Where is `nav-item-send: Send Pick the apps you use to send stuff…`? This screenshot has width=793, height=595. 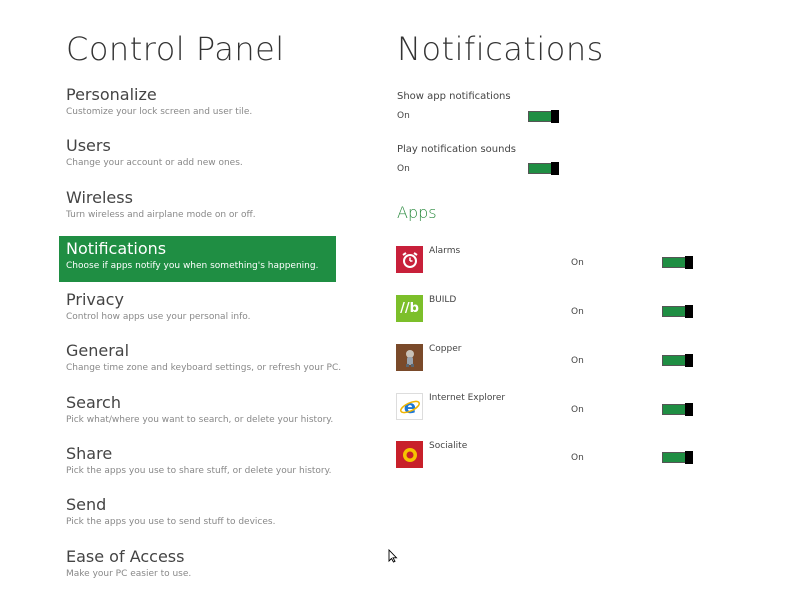 nav-item-send: Send Pick the apps you use to send stuff… is located at coordinates (197, 515).